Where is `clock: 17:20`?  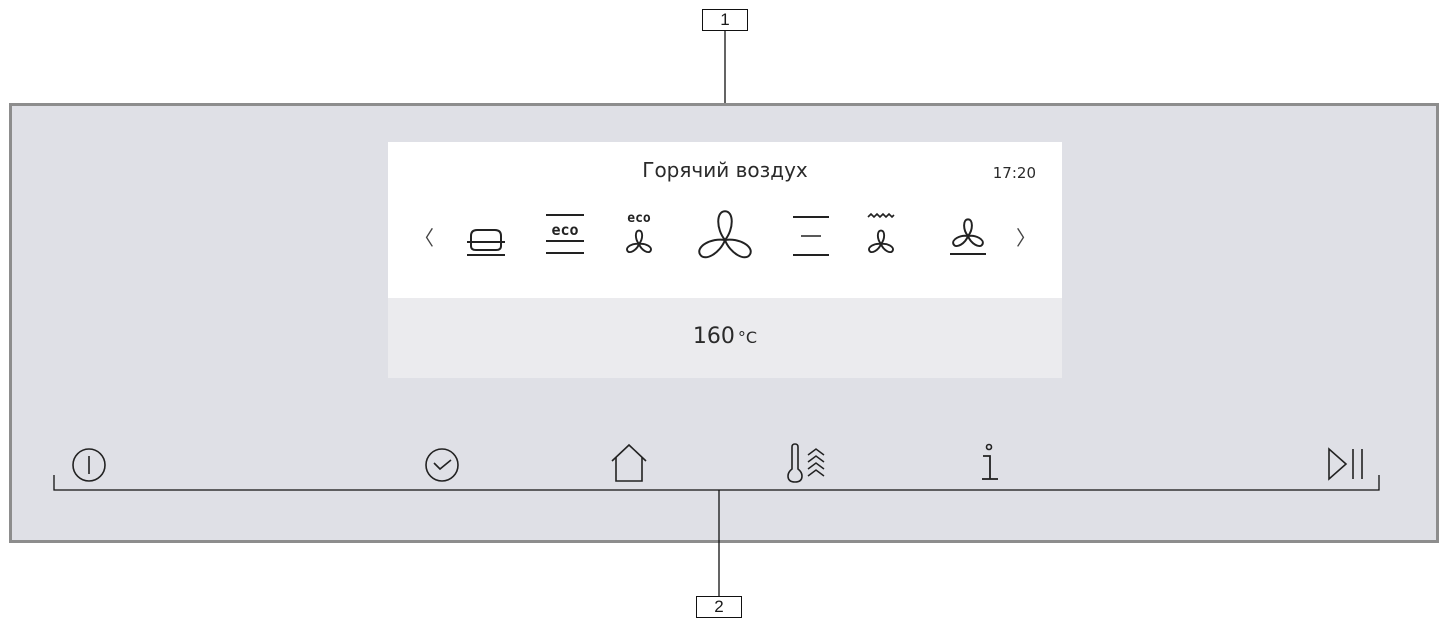 clock: 17:20 is located at coordinates (1014, 173).